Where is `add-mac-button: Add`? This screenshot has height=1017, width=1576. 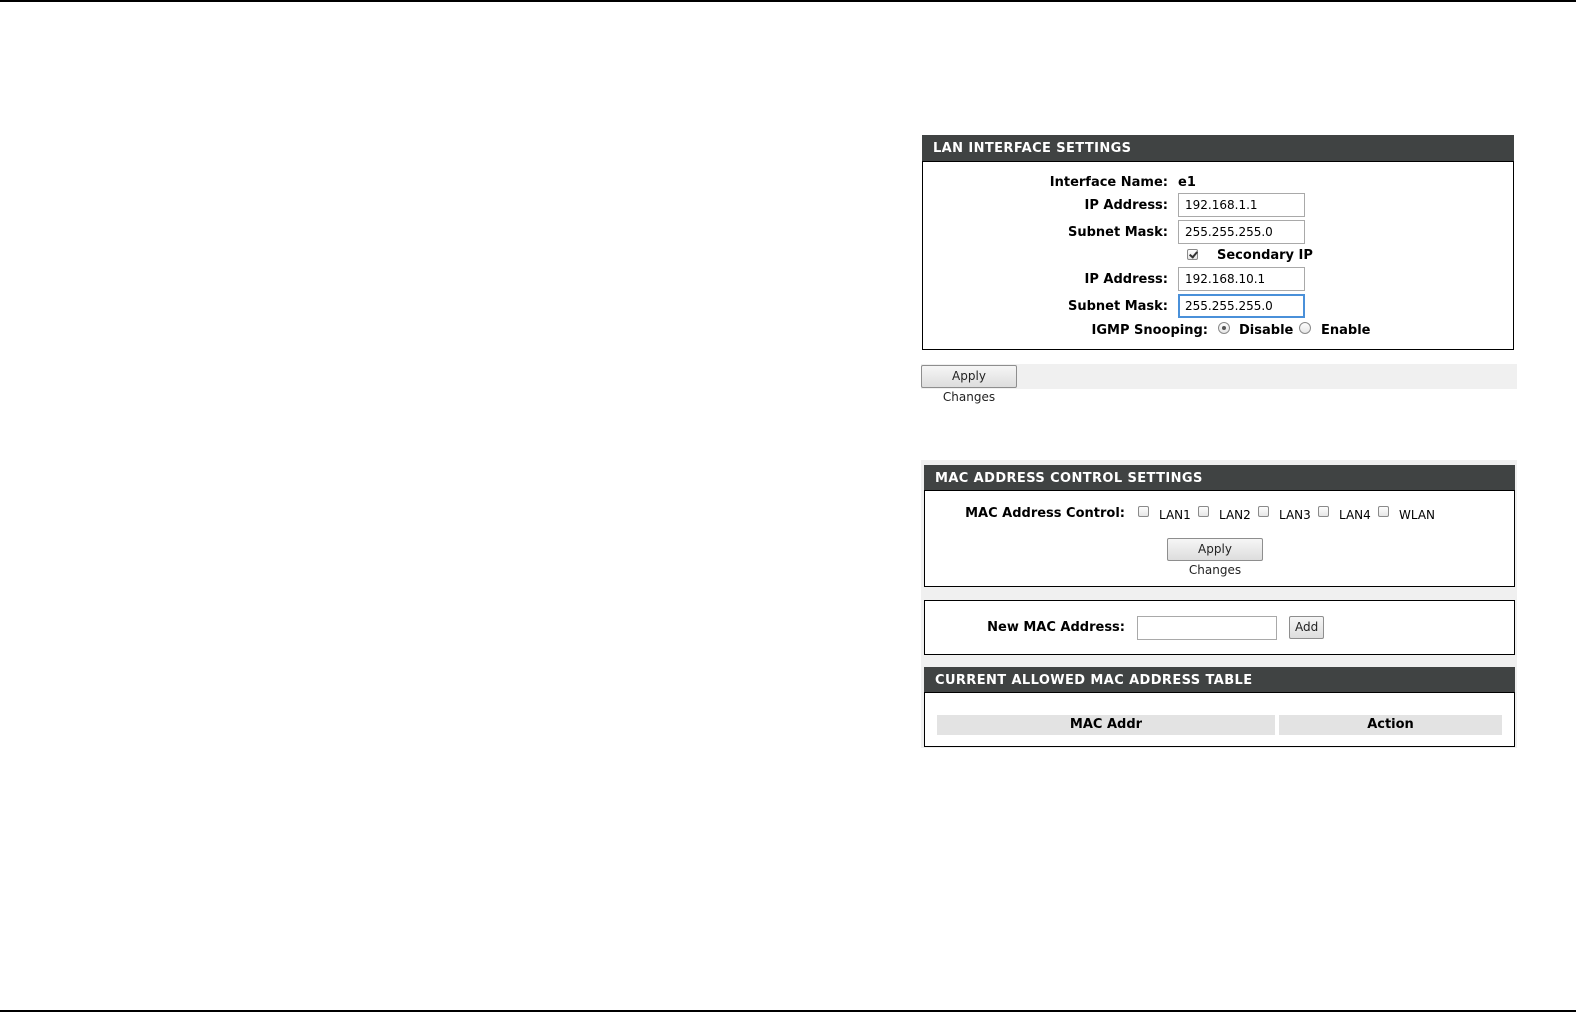
add-mac-button: Add is located at coordinates (1306, 627).